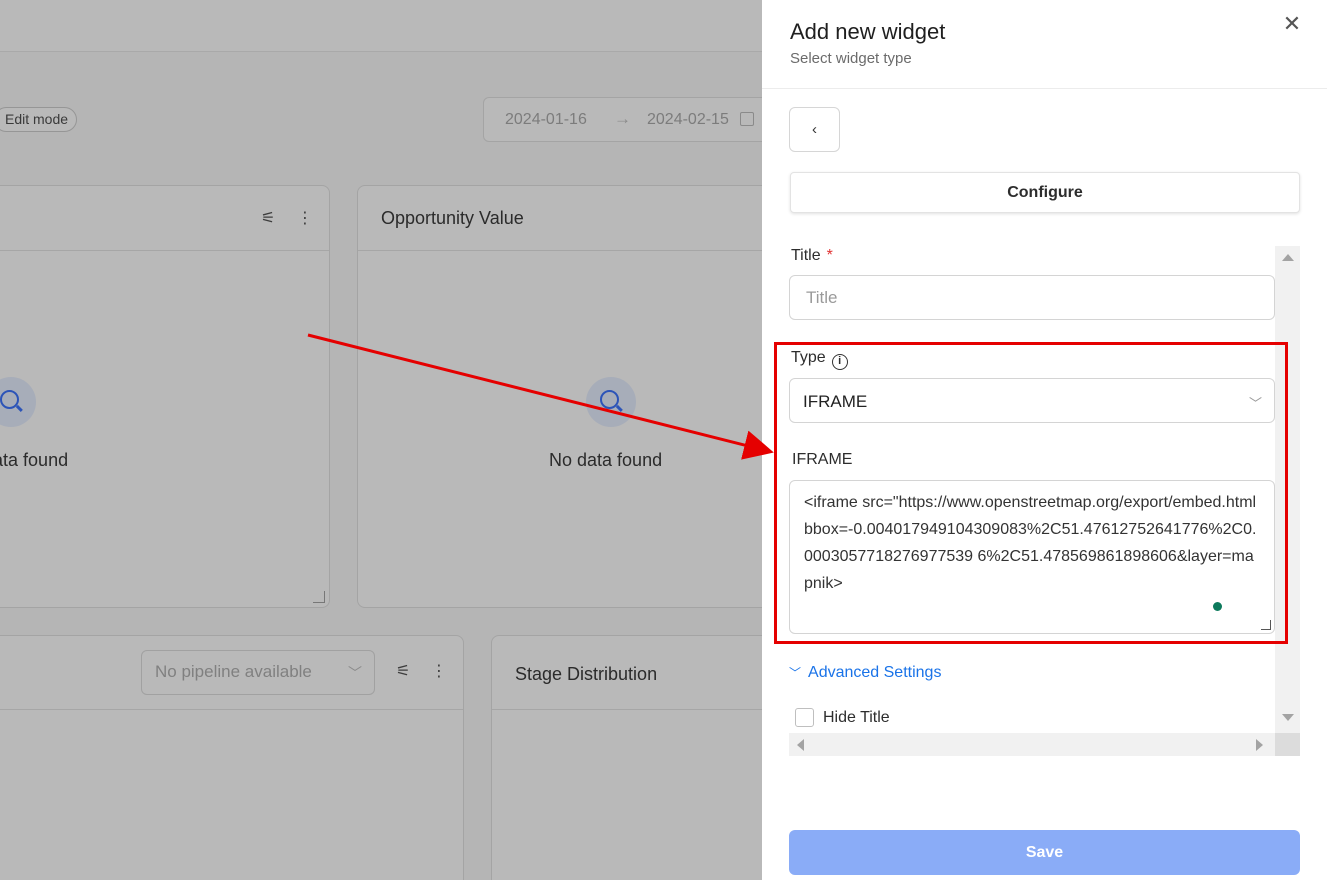 The image size is (1327, 880). What do you see at coordinates (819, 359) in the screenshot?
I see `type-label: Type i` at bounding box center [819, 359].